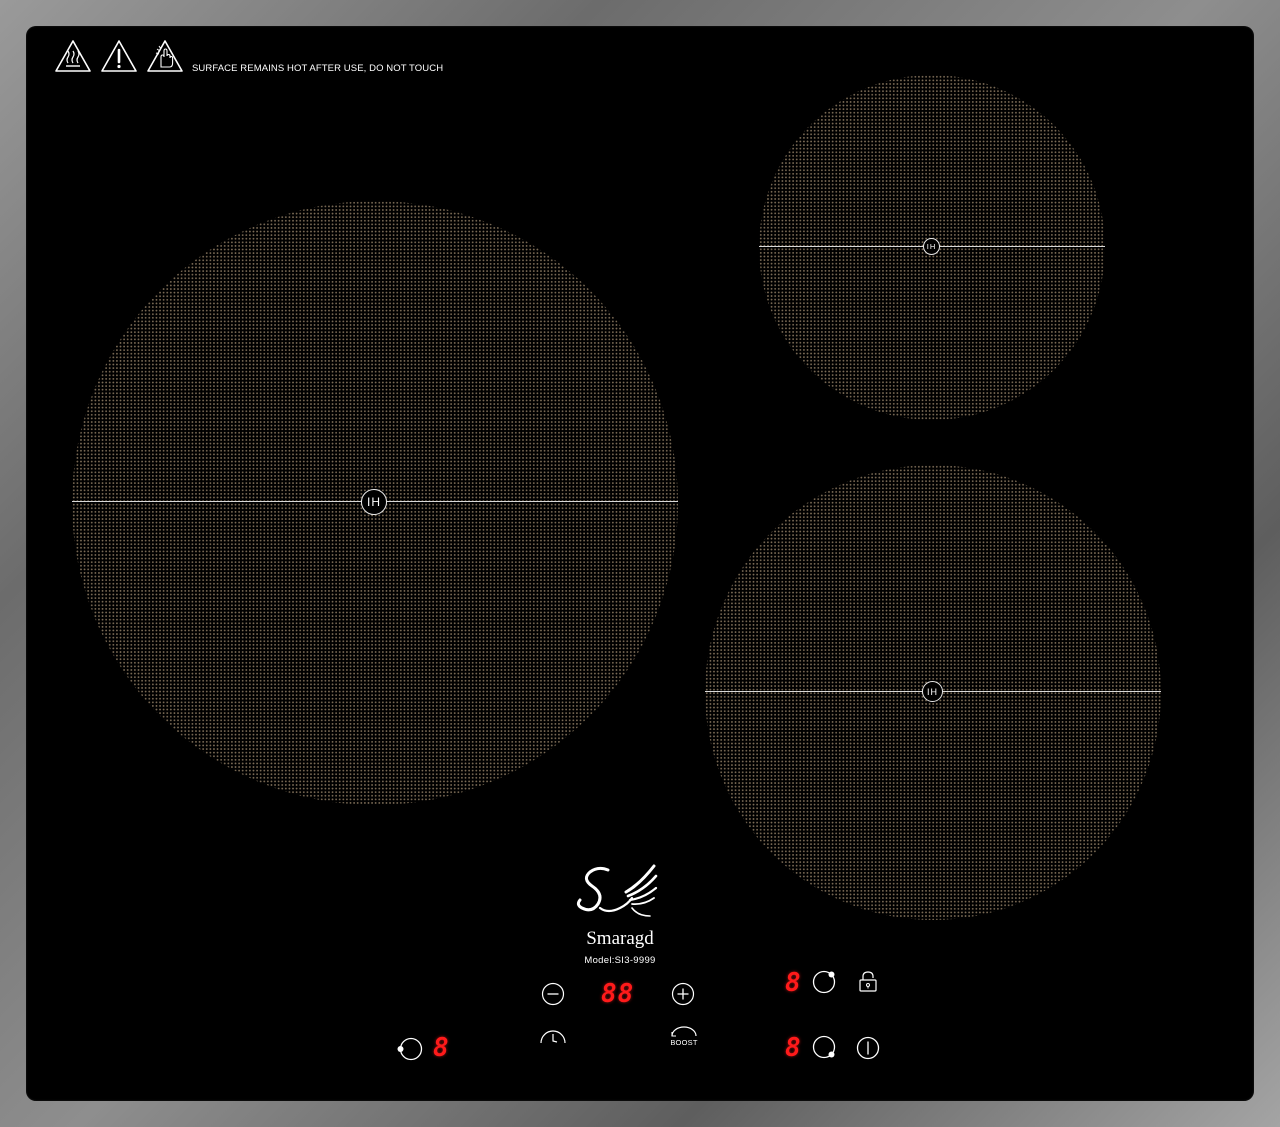 This screenshot has width=1280, height=1127. I want to click on ih-badge-large-left: IH, so click(374, 502).